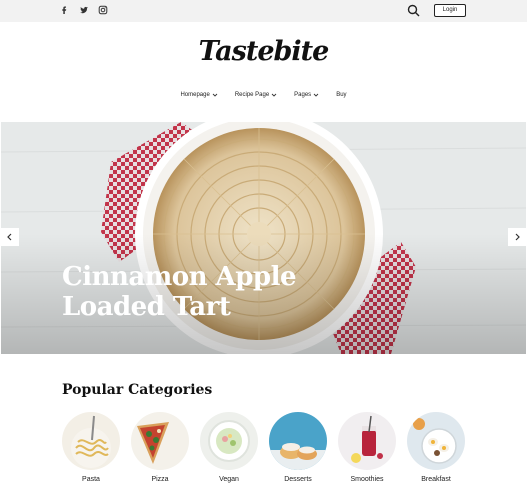  Describe the element at coordinates (229, 479) in the screenshot. I see `category-label: Vegan` at that location.